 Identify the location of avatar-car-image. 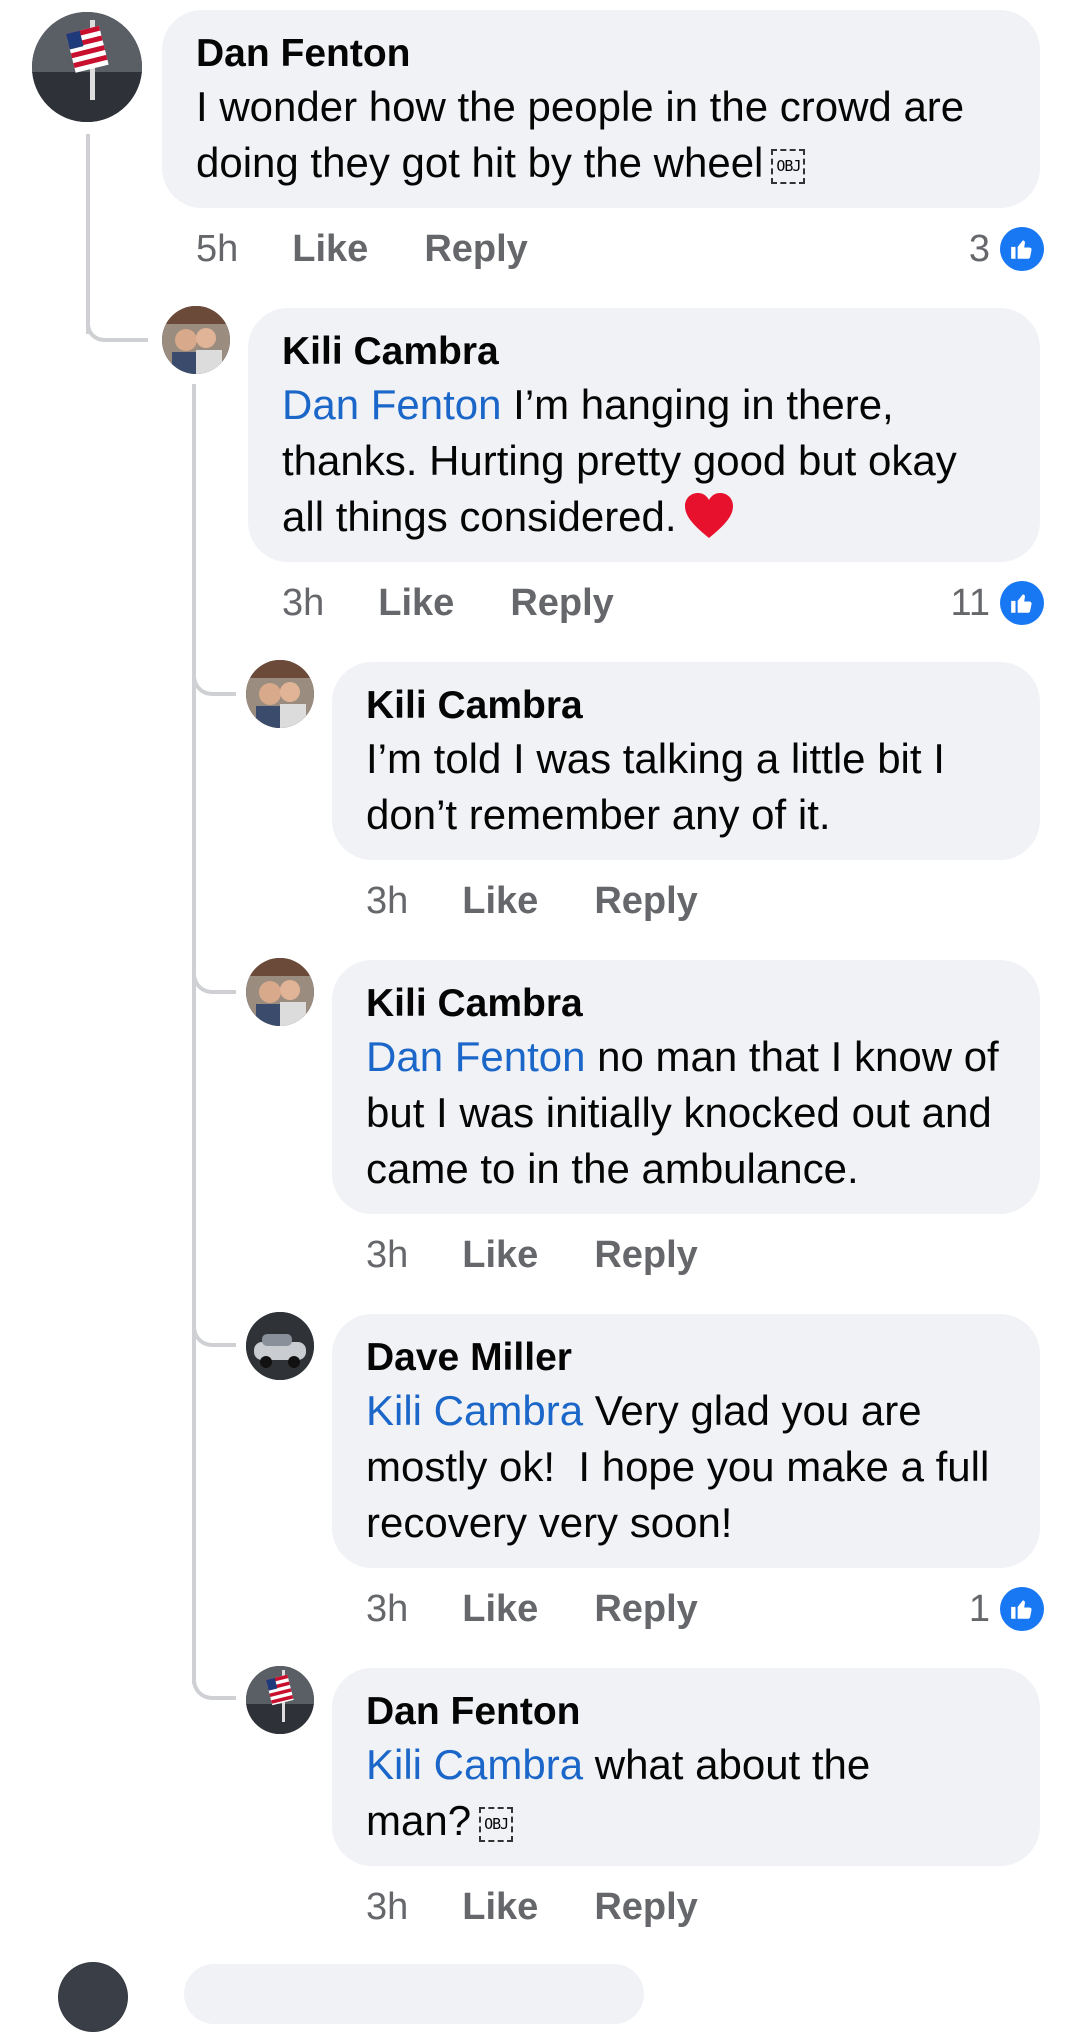
(280, 1346).